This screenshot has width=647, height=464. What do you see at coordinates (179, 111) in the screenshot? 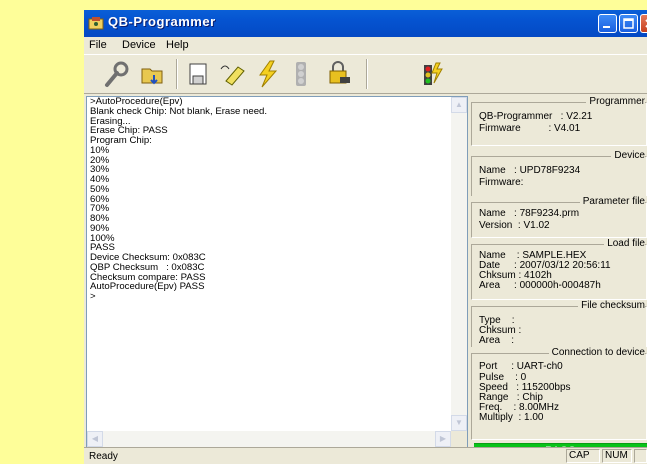
I see `log-line: Blank check Chip: Not blank, Erase need.` at bounding box center [179, 111].